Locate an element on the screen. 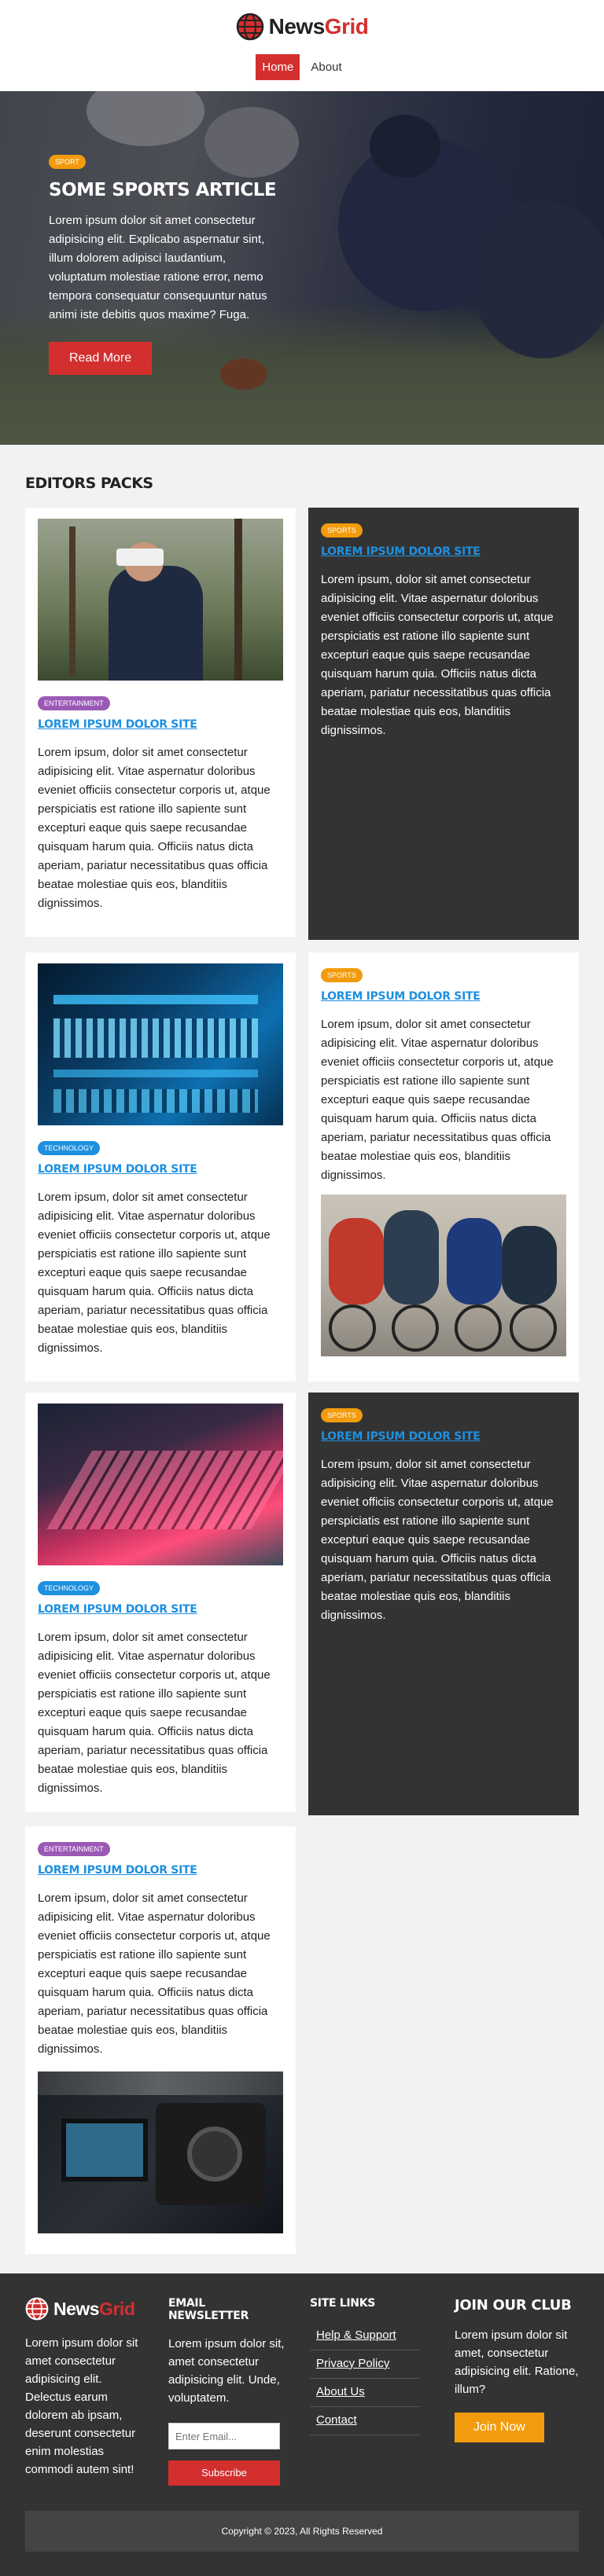 This screenshot has height=2576, width=604. subscribe-button: Subscribe is located at coordinates (224, 2473).